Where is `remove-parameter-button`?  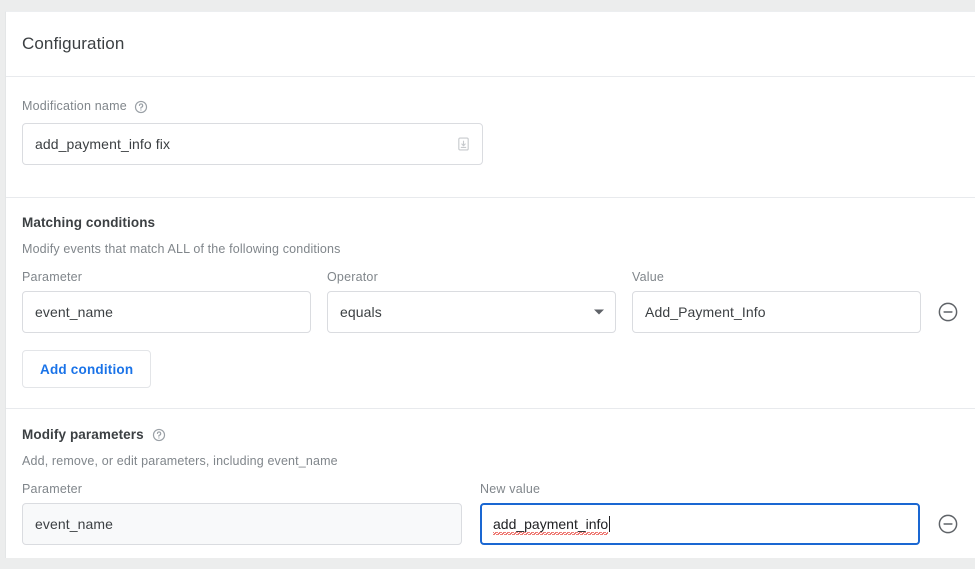
remove-parameter-button is located at coordinates (947, 524).